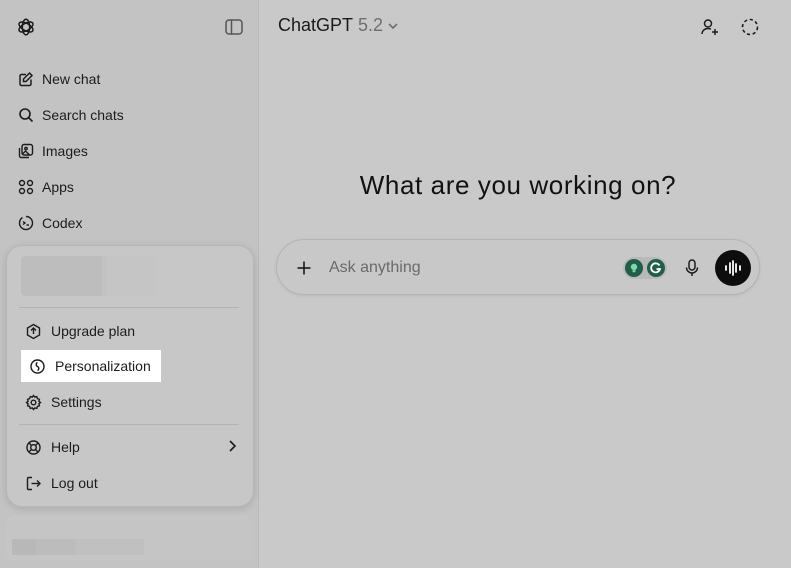  Describe the element at coordinates (634, 268) in the screenshot. I see `extension-lightbulb-icon` at that location.